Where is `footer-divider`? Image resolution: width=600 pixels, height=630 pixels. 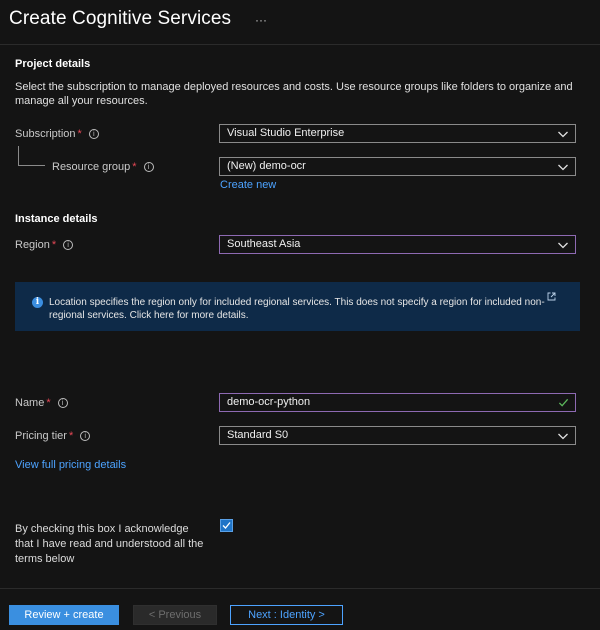
footer-divider is located at coordinates (300, 588).